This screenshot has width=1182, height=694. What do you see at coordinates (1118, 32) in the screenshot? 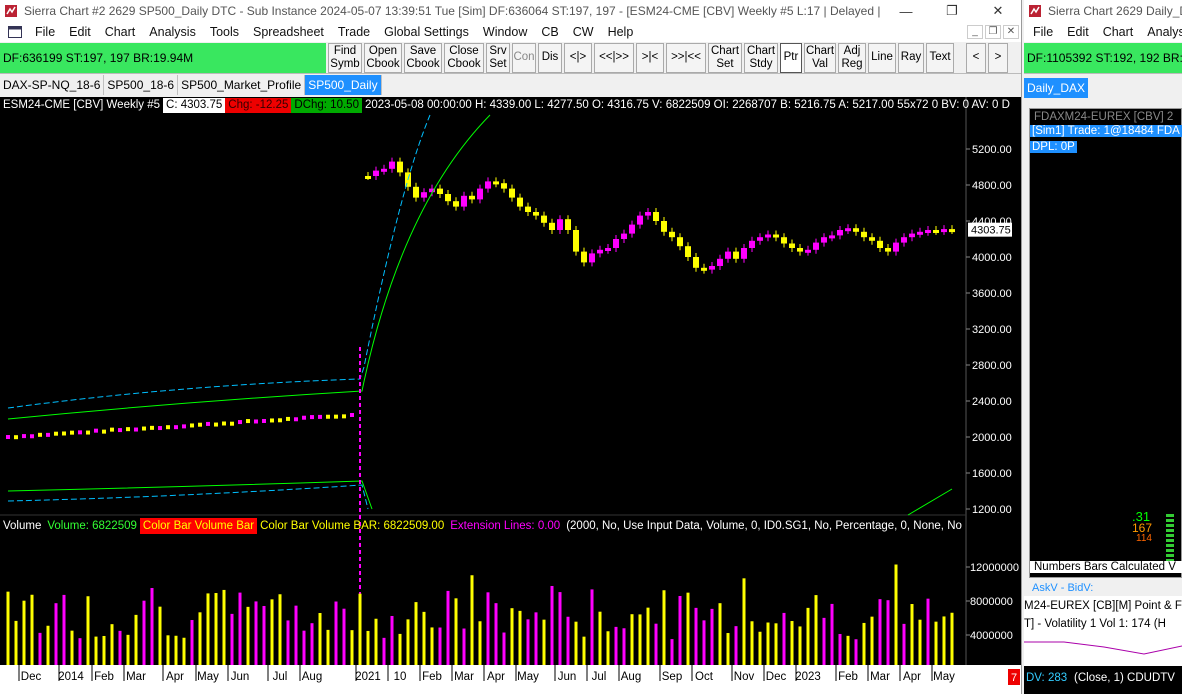
I see `secondary-menu-chart: Chart` at bounding box center [1118, 32].